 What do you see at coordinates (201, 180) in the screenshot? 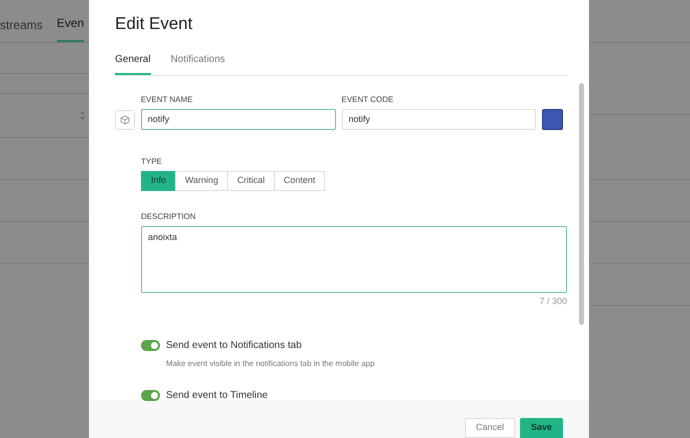
I see `type-option: Warning` at bounding box center [201, 180].